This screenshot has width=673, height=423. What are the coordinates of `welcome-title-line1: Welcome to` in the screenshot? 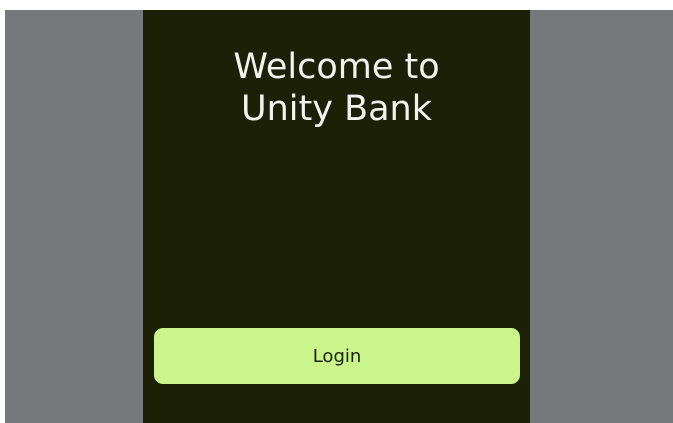 It's located at (336, 67).